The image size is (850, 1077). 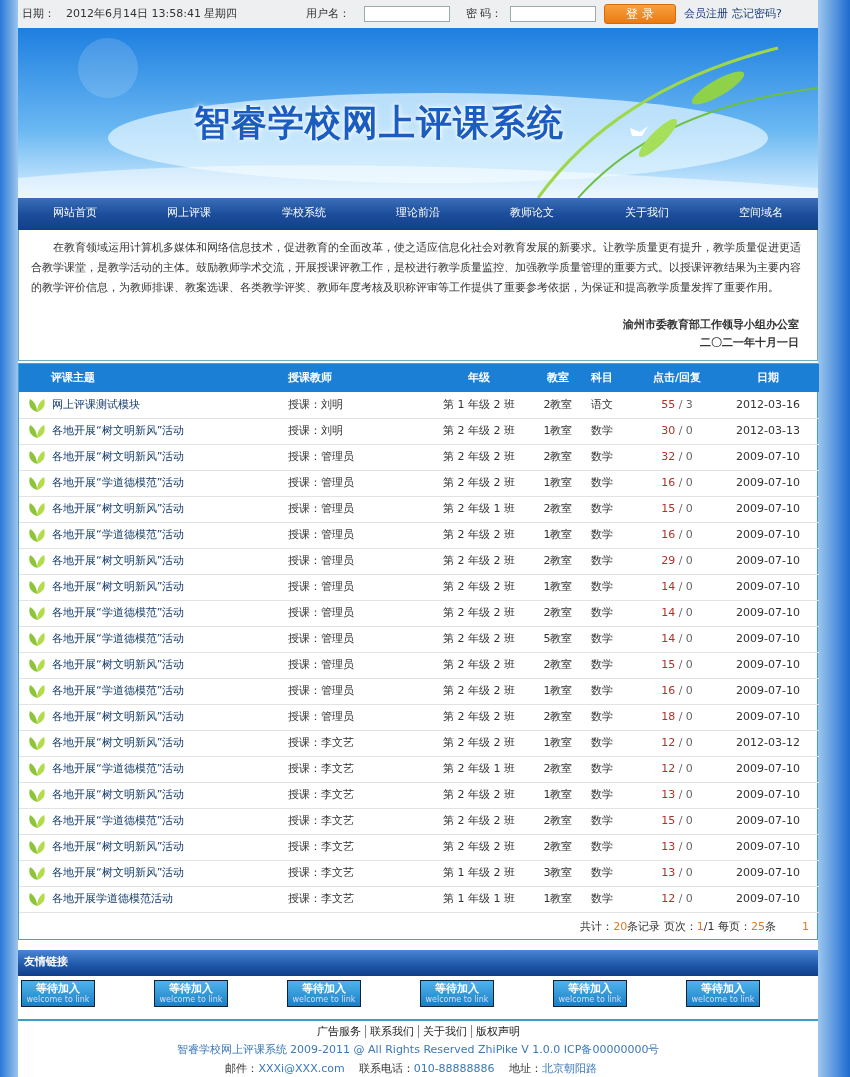 I want to click on pager-text: 共计：, so click(x=597, y=926).